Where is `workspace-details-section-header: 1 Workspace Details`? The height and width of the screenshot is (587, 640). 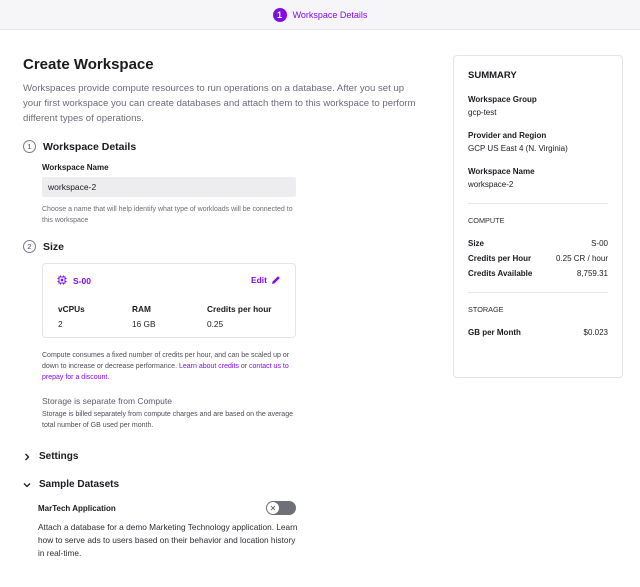 workspace-details-section-header: 1 Workspace Details is located at coordinates (223, 146).